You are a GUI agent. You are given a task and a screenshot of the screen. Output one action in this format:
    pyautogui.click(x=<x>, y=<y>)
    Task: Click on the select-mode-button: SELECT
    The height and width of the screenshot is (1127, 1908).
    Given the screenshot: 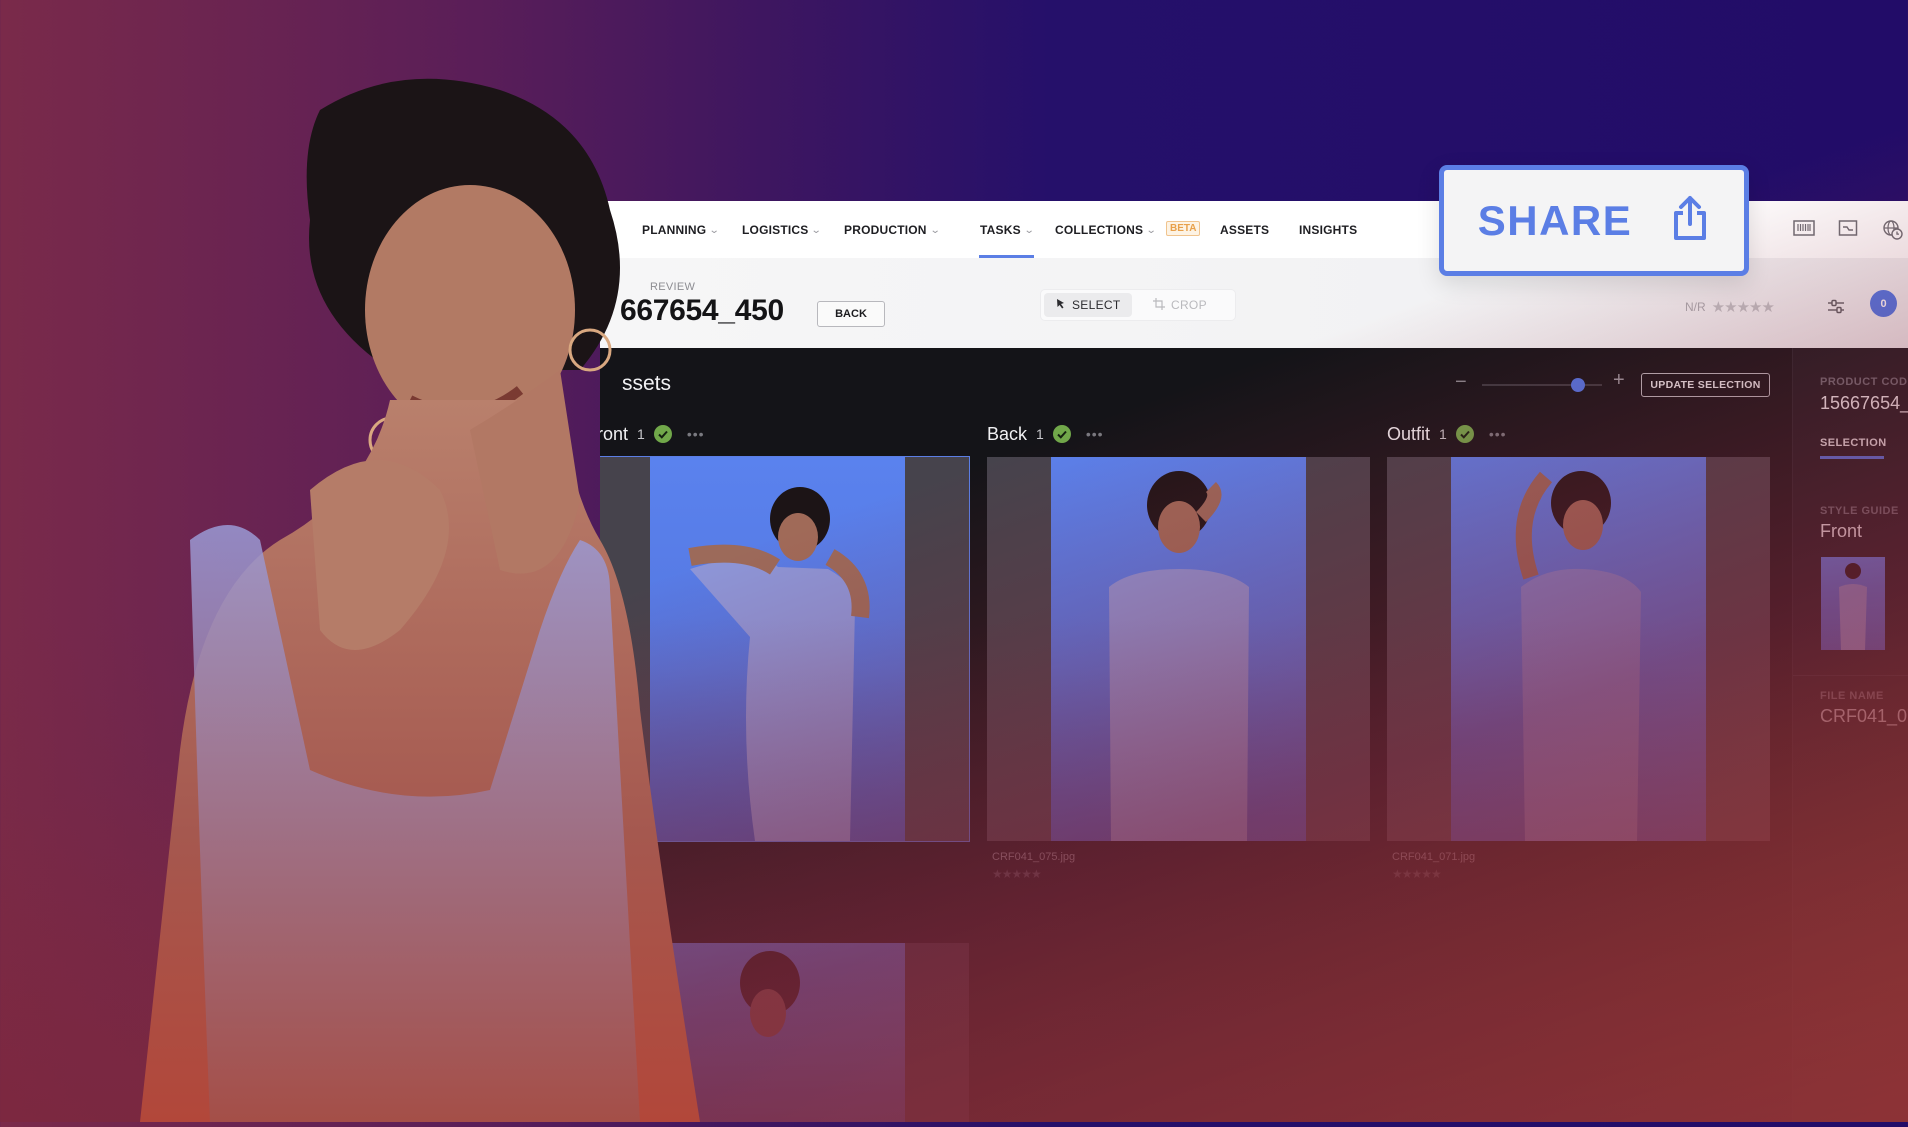 What is the action you would take?
    pyautogui.click(x=1088, y=305)
    